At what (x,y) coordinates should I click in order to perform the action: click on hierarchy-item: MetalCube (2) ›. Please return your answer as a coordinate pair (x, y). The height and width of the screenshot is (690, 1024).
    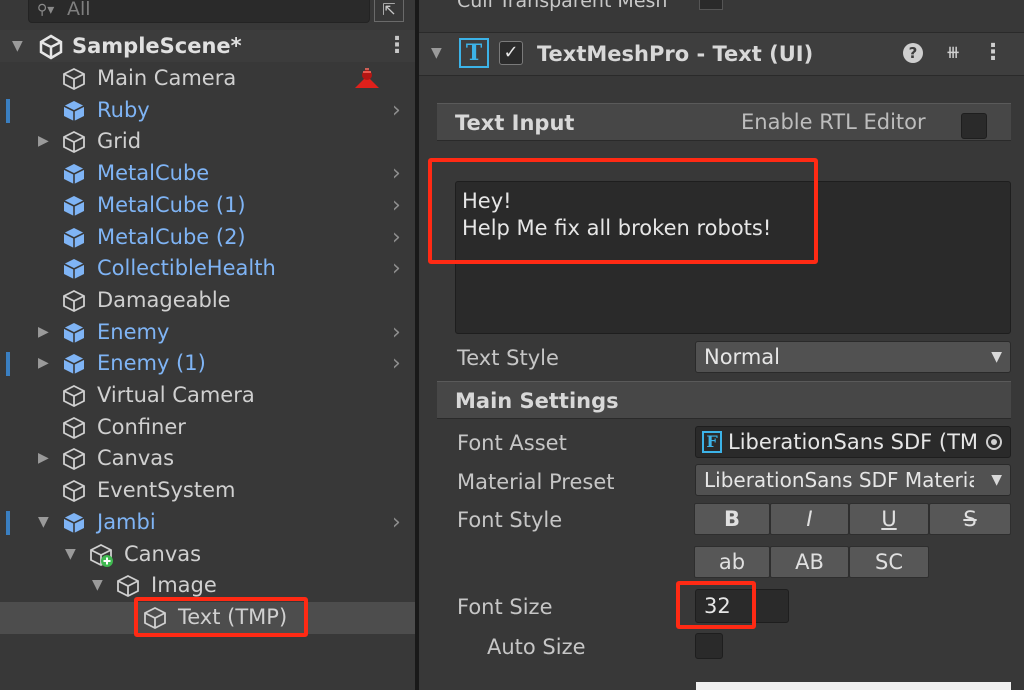
    Looking at the image, I should click on (207, 238).